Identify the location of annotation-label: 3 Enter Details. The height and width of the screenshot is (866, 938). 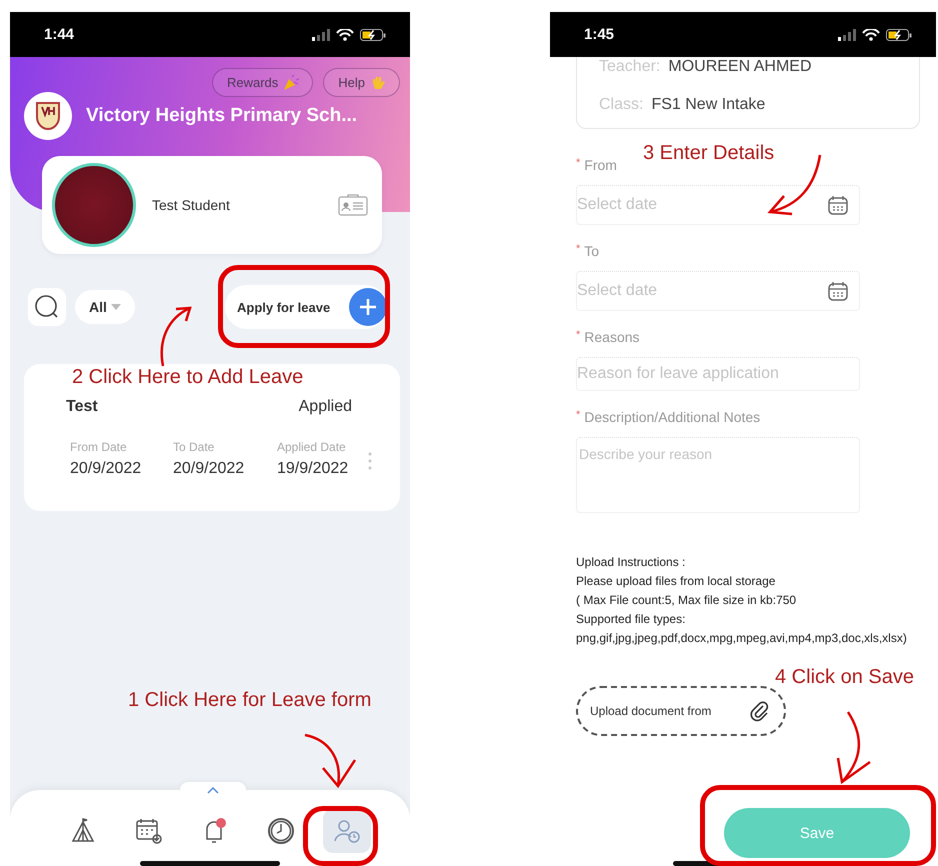
(708, 153).